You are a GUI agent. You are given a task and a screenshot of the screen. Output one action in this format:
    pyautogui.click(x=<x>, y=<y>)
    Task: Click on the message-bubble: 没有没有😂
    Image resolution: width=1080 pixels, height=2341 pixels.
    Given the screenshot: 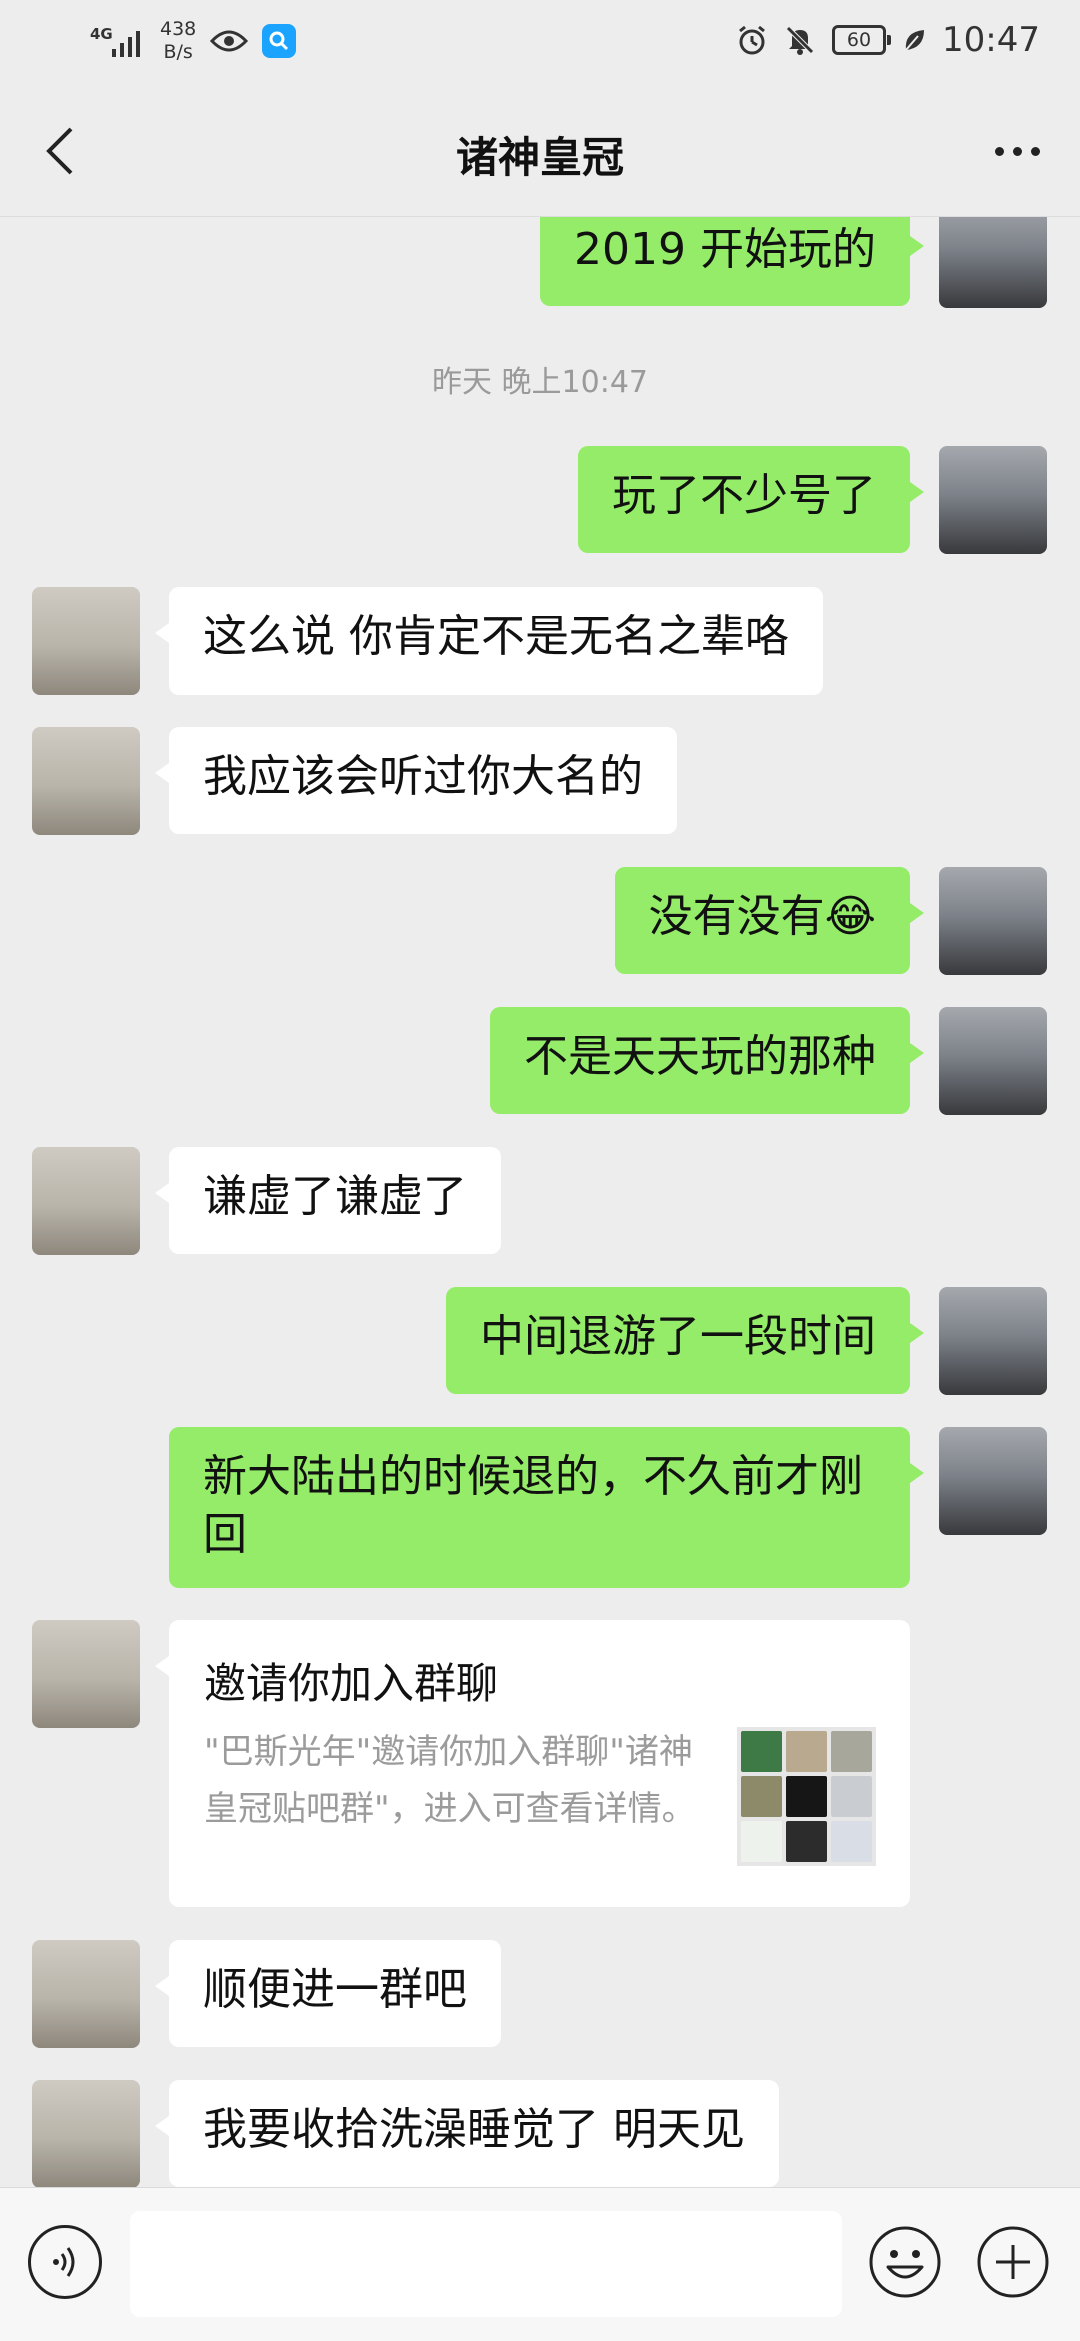 What is the action you would take?
    pyautogui.click(x=769, y=920)
    